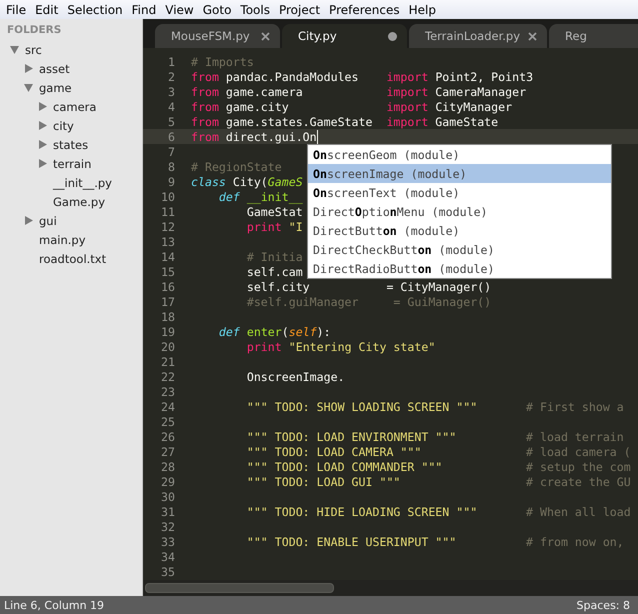 The height and width of the screenshot is (614, 638). Describe the element at coordinates (70, 145) in the screenshot. I see `folder-entry: states` at that location.